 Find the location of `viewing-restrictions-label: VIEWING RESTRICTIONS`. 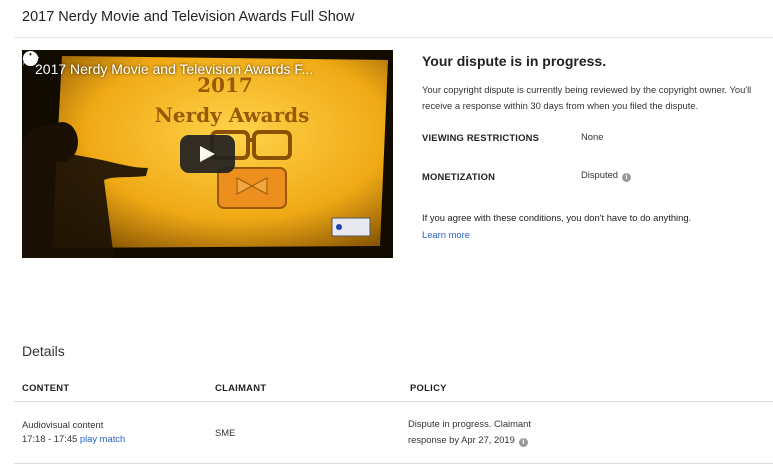

viewing-restrictions-label: VIEWING RESTRICTIONS is located at coordinates (481, 137).